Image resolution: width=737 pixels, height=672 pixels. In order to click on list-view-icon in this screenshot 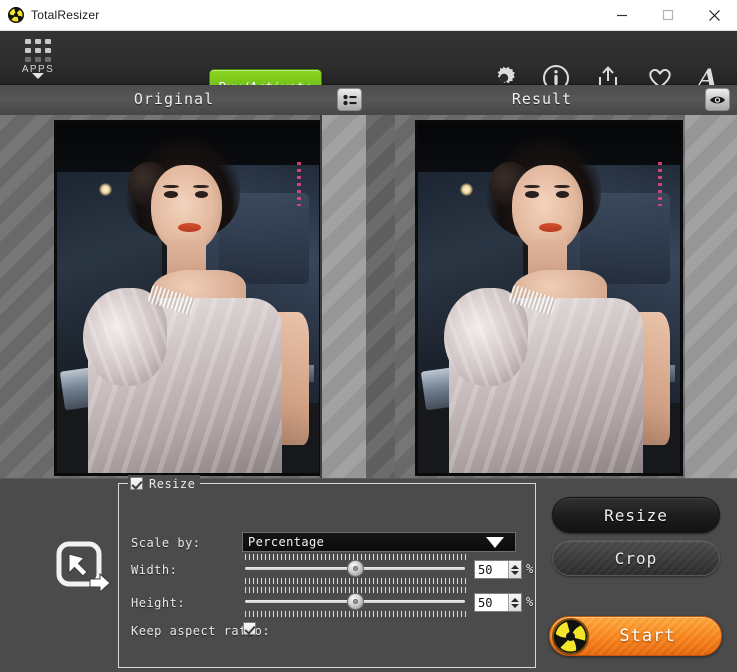, I will do `click(349, 99)`.